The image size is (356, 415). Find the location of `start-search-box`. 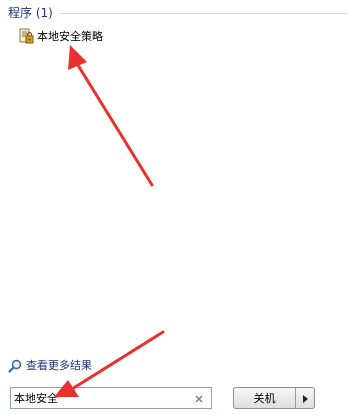

start-search-box is located at coordinates (111, 398).